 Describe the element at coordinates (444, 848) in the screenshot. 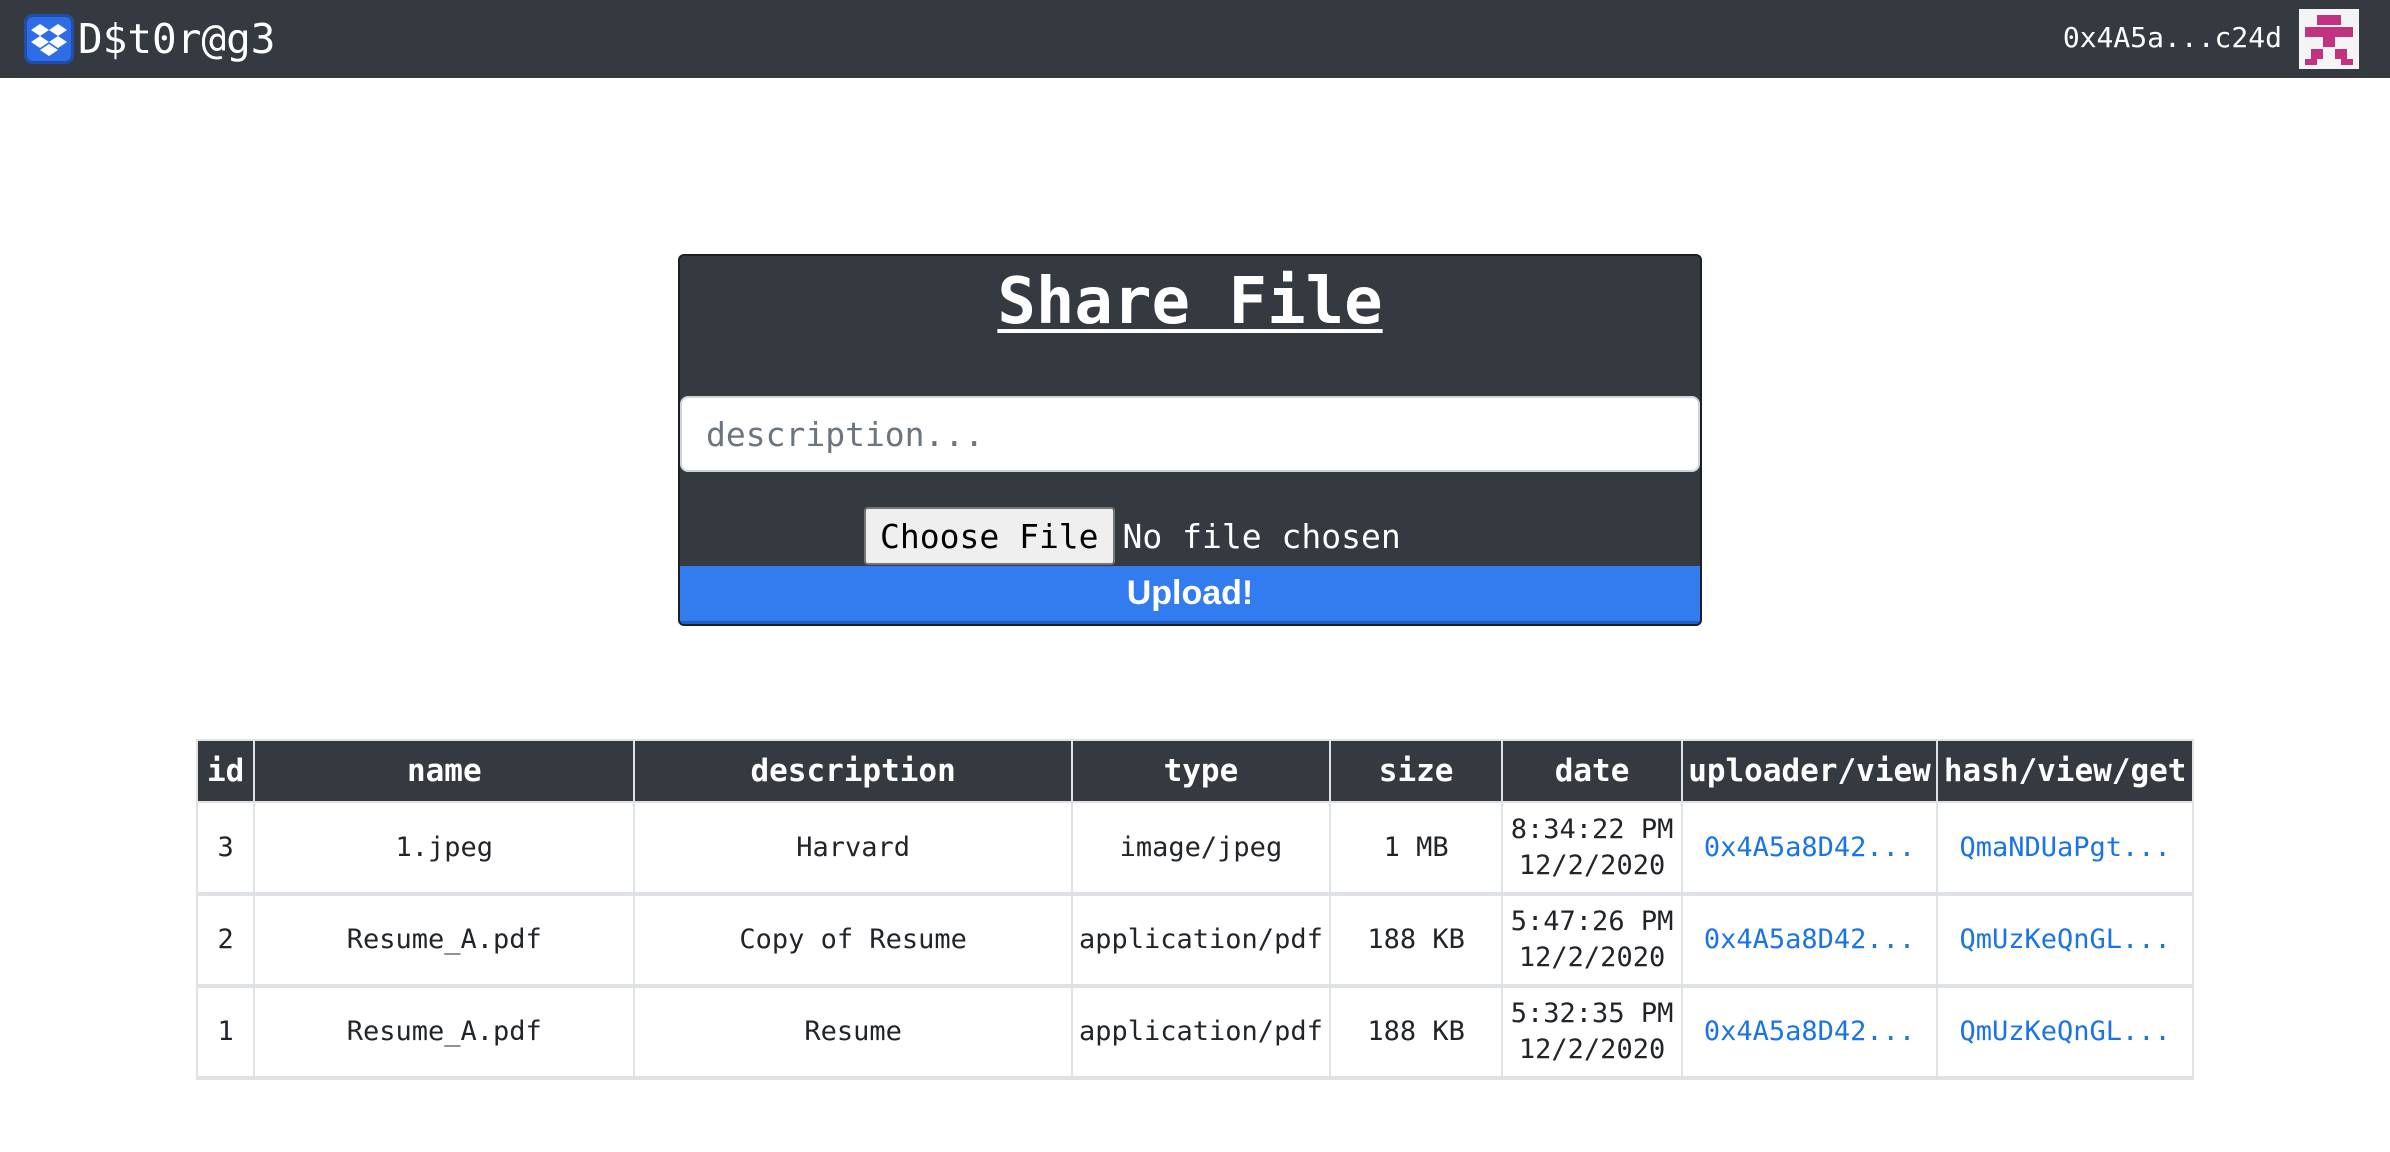

I see `cell-name: 1.jpeg` at that location.